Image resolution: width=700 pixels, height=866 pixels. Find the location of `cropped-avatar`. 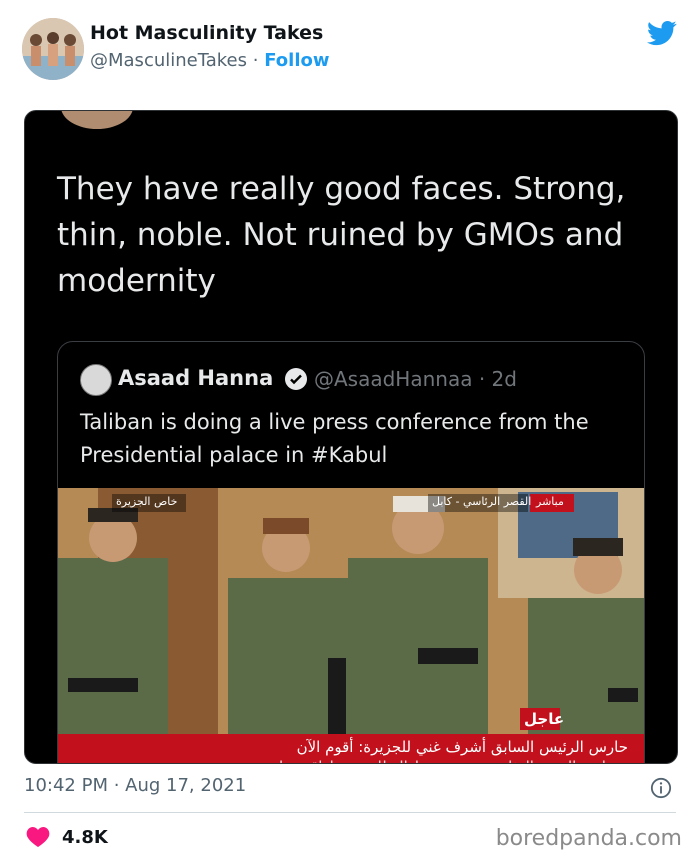

cropped-avatar is located at coordinates (97, 120).